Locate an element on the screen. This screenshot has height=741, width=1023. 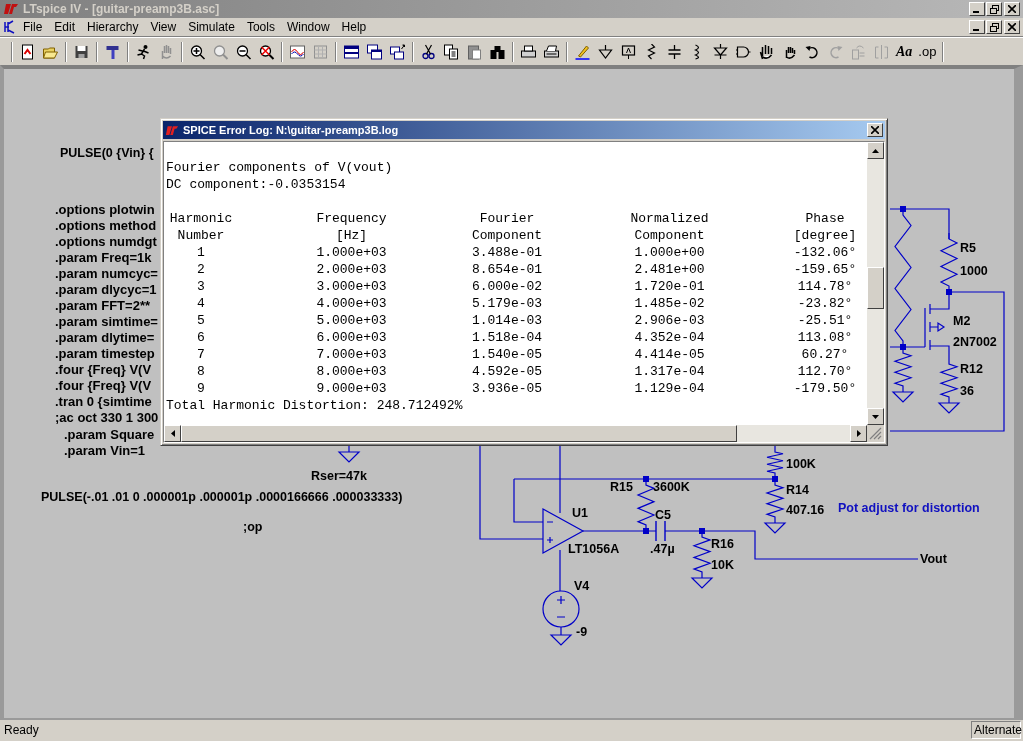
table-cell-text: 112.70° is located at coordinates (825, 371).